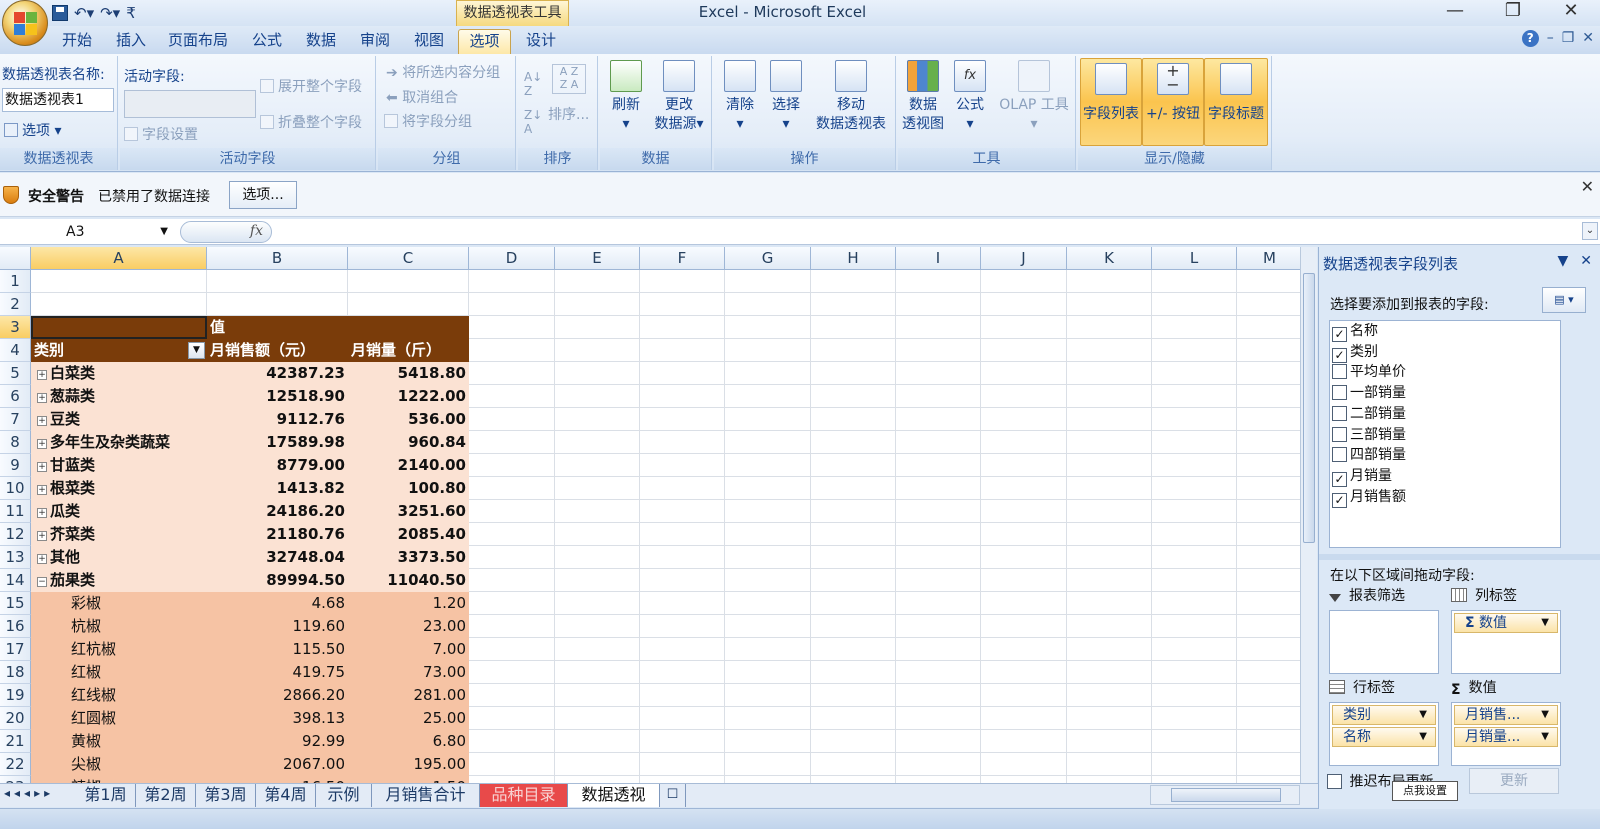 The height and width of the screenshot is (829, 1600). Describe the element at coordinates (15, 373) in the screenshot. I see `row-header: 5` at that location.